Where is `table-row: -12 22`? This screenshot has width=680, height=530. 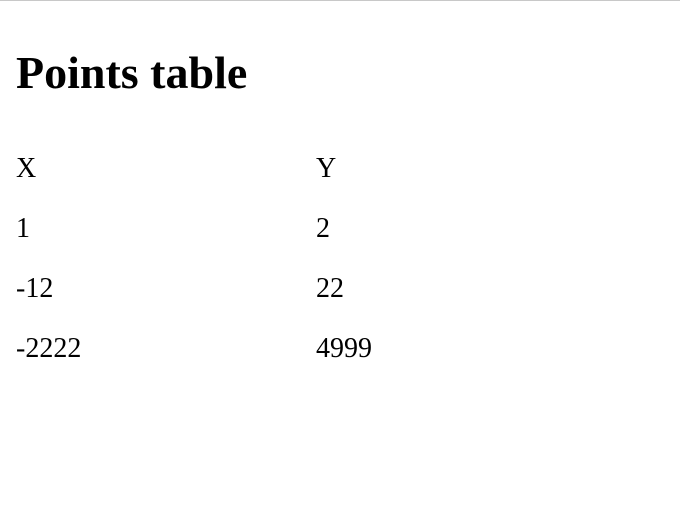
table-row: -12 22 is located at coordinates (316, 289).